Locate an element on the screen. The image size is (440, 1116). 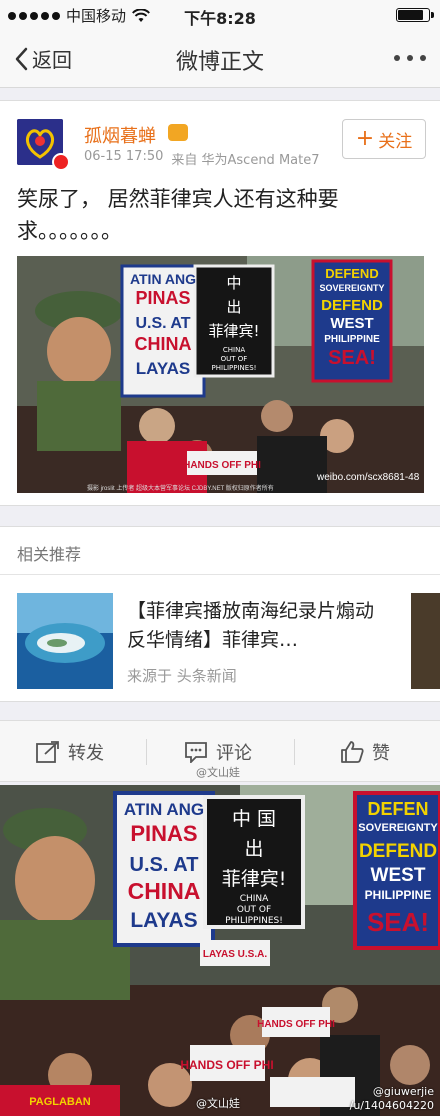
post-date: 06-15 17:50 is located at coordinates (124, 156).